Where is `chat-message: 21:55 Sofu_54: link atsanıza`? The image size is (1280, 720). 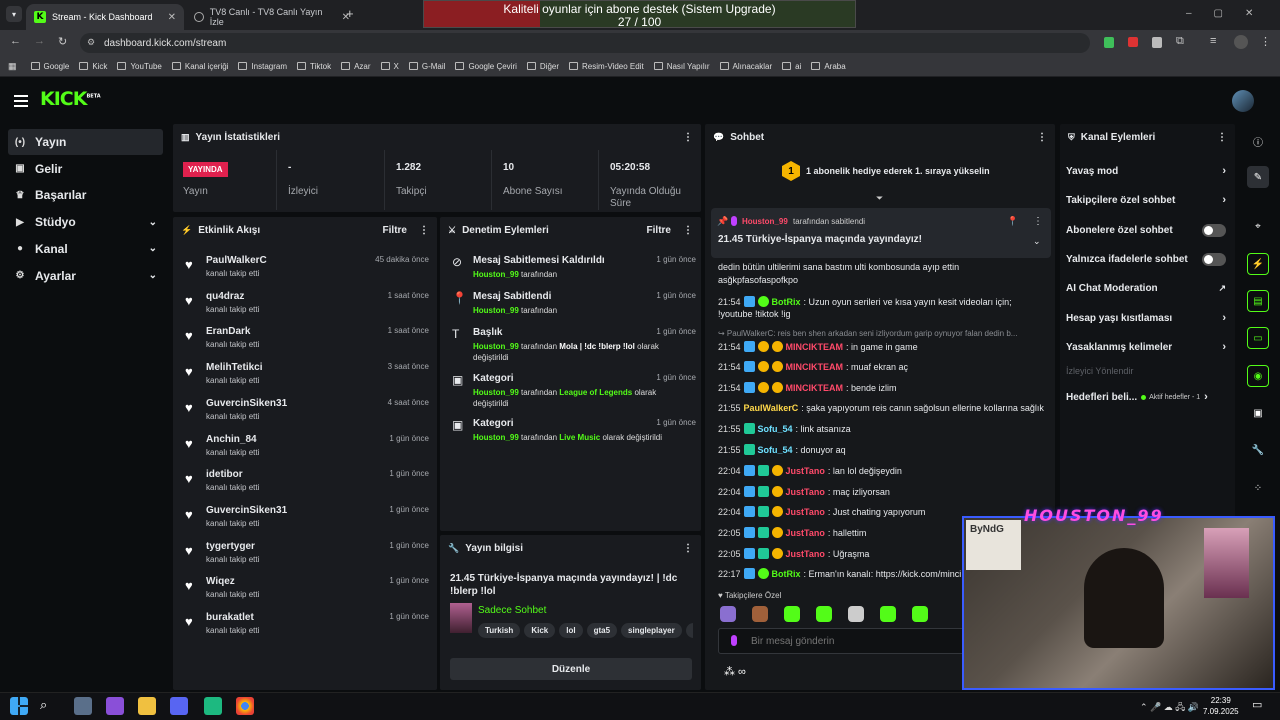 chat-message: 21:55 Sofu_54: link atsanıza is located at coordinates (885, 428).